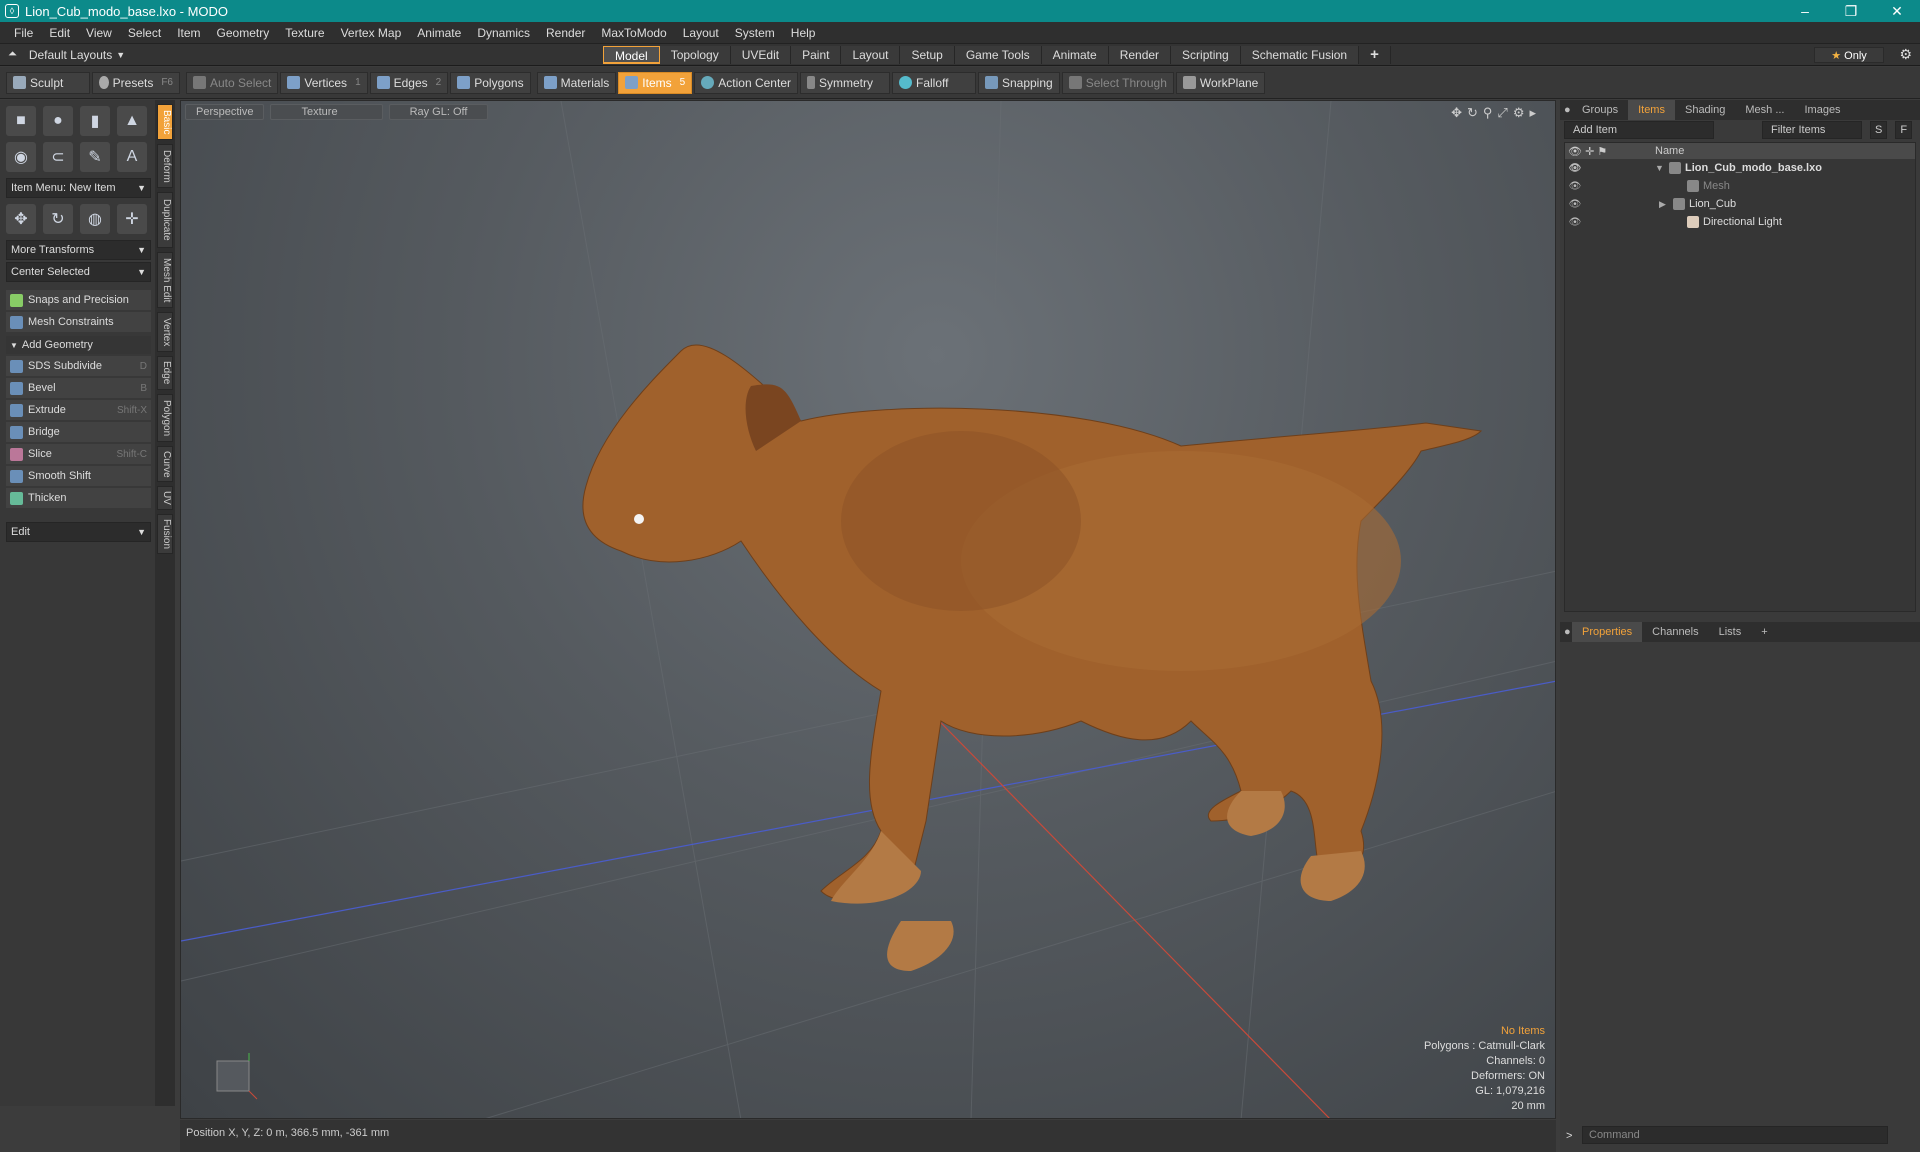  What do you see at coordinates (59, 33) in the screenshot?
I see `menu-edit: Edit` at bounding box center [59, 33].